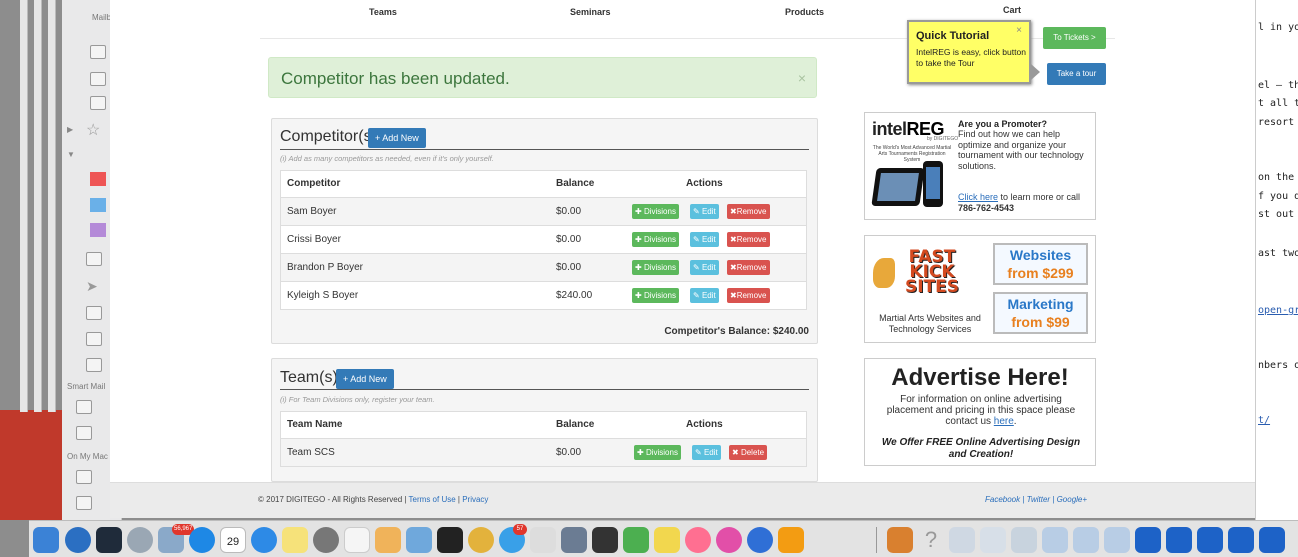 The width and height of the screenshot is (1298, 557). Describe the element at coordinates (748, 452) in the screenshot. I see `delete-button: ✖ Delete` at that location.